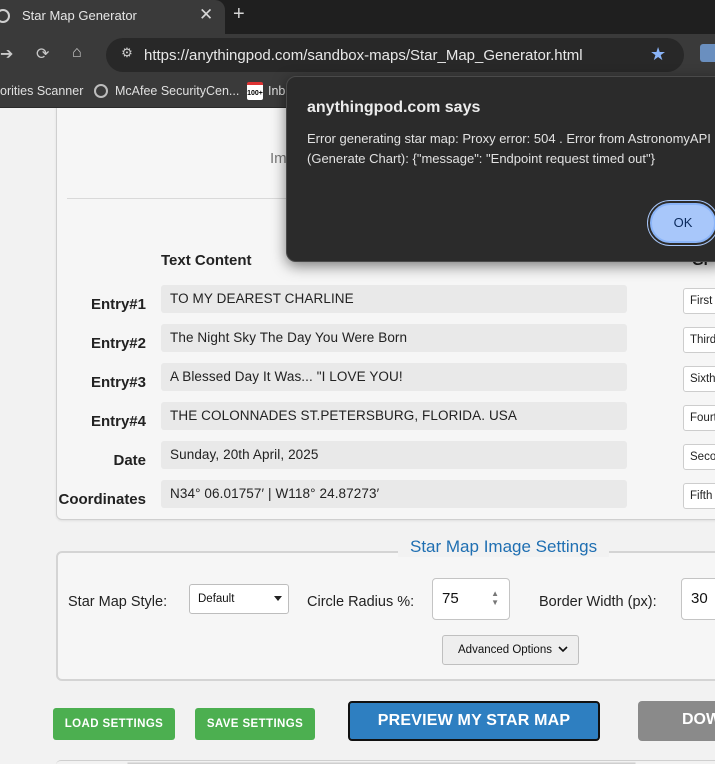  What do you see at coordinates (114, 724) in the screenshot?
I see `load-settings-button: LOAD SETTINGS` at bounding box center [114, 724].